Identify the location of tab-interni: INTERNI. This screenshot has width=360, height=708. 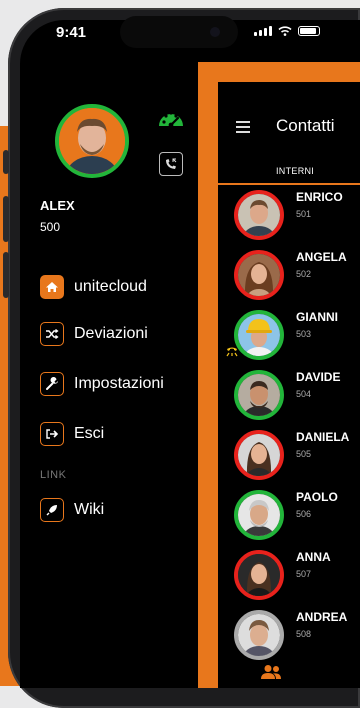
(295, 171).